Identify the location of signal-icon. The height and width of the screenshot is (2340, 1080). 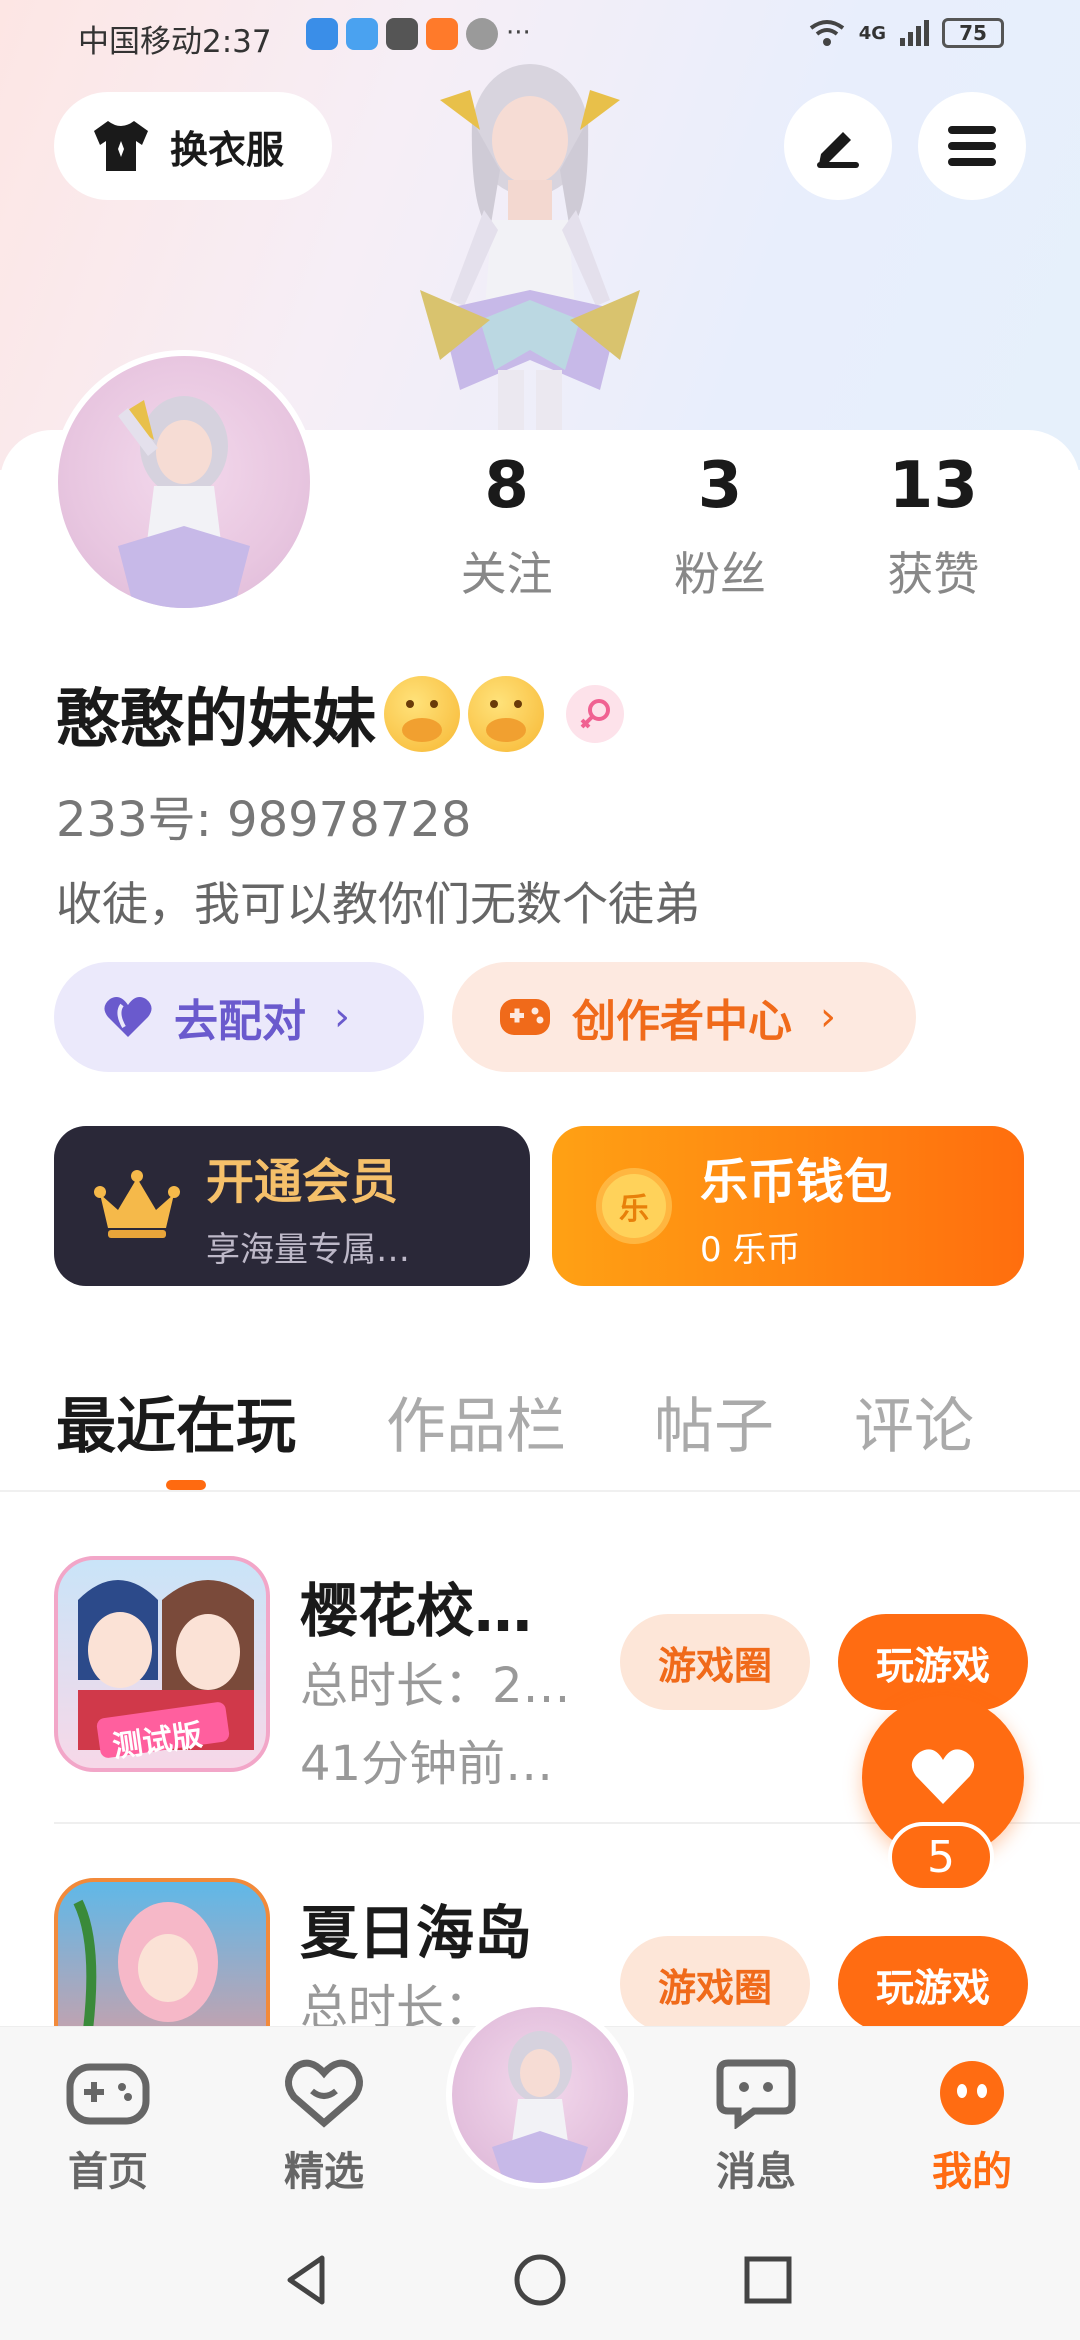
(914, 33).